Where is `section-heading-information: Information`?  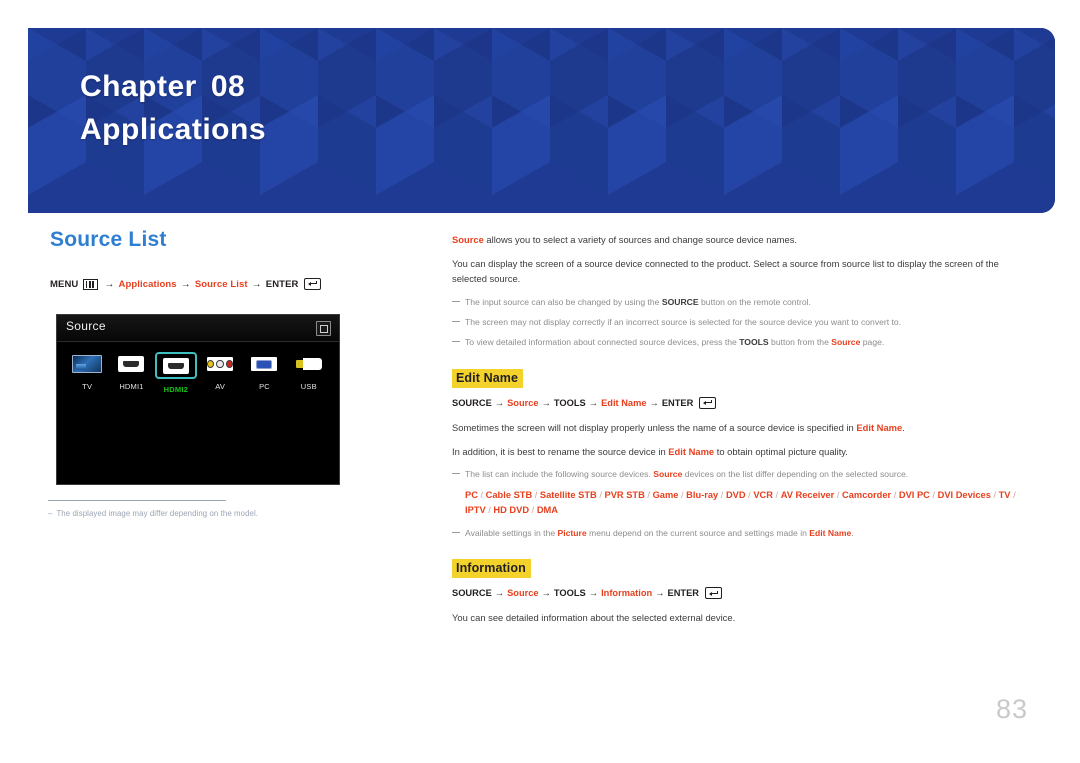
section-heading-information: Information is located at coordinates (491, 569).